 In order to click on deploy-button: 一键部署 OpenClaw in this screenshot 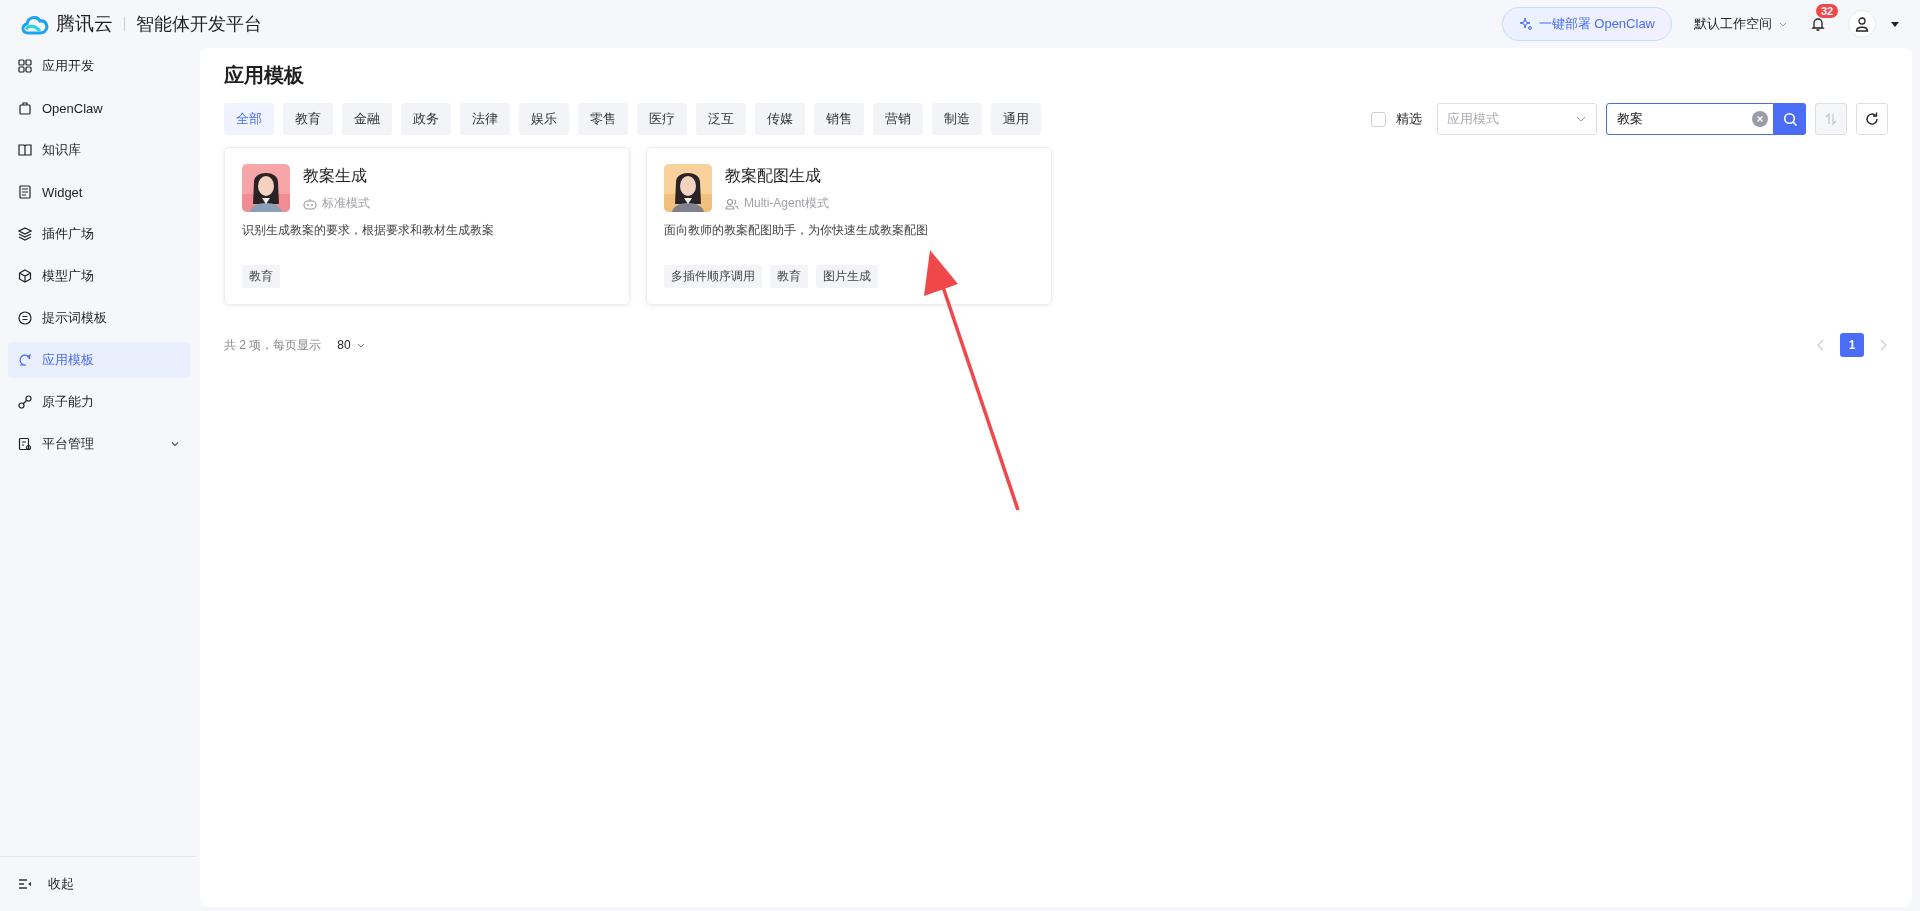, I will do `click(1586, 24)`.